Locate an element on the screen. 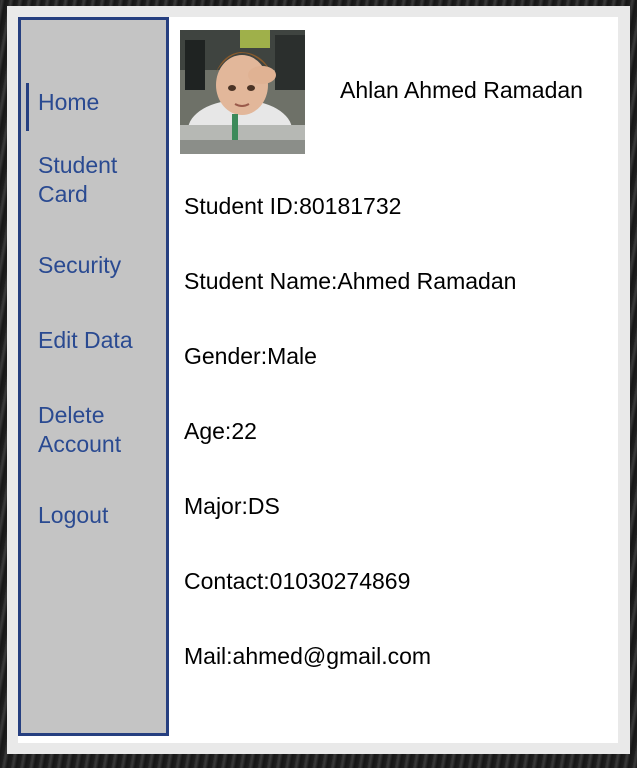  greeting-text: Ahlan Ahmed Ramadan is located at coordinates (461, 90).